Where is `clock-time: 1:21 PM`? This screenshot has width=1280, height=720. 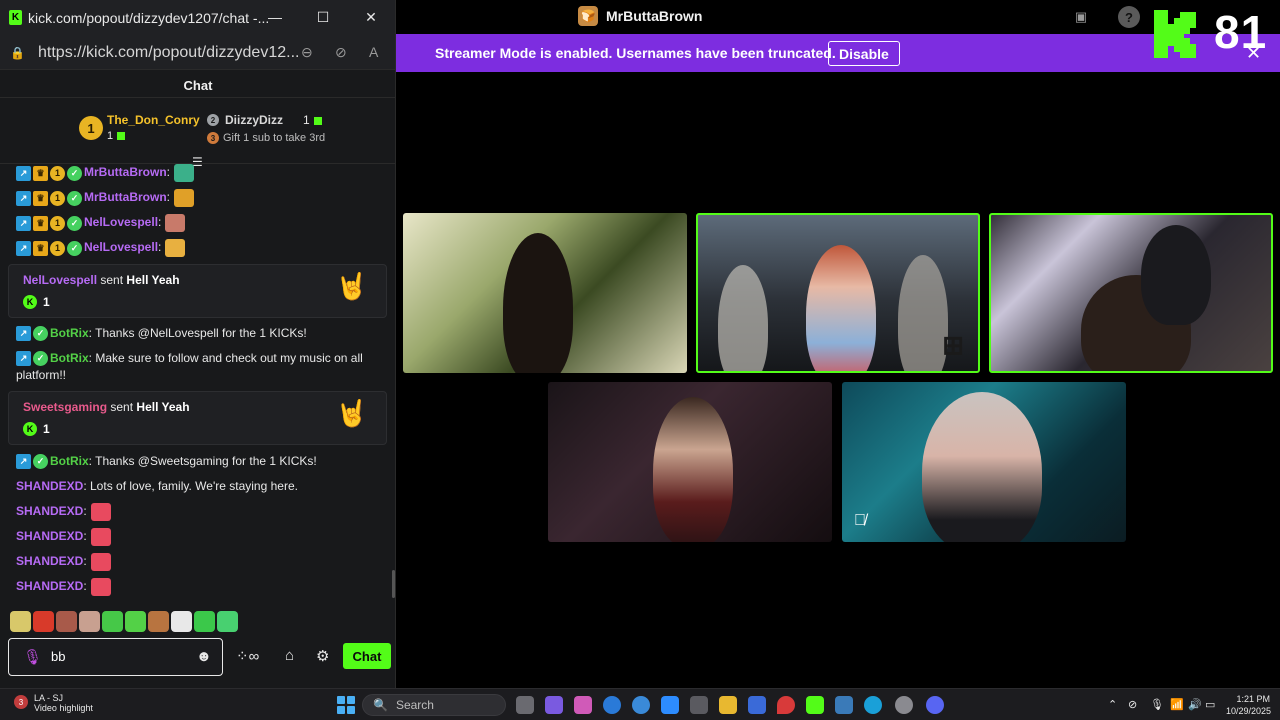 clock-time: 1:21 PM is located at coordinates (1253, 699).